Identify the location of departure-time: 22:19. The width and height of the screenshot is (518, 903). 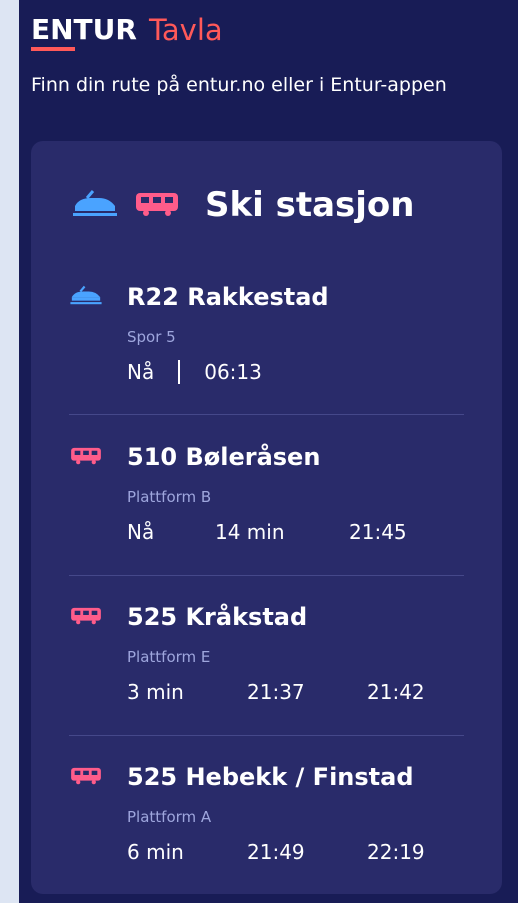
(396, 852).